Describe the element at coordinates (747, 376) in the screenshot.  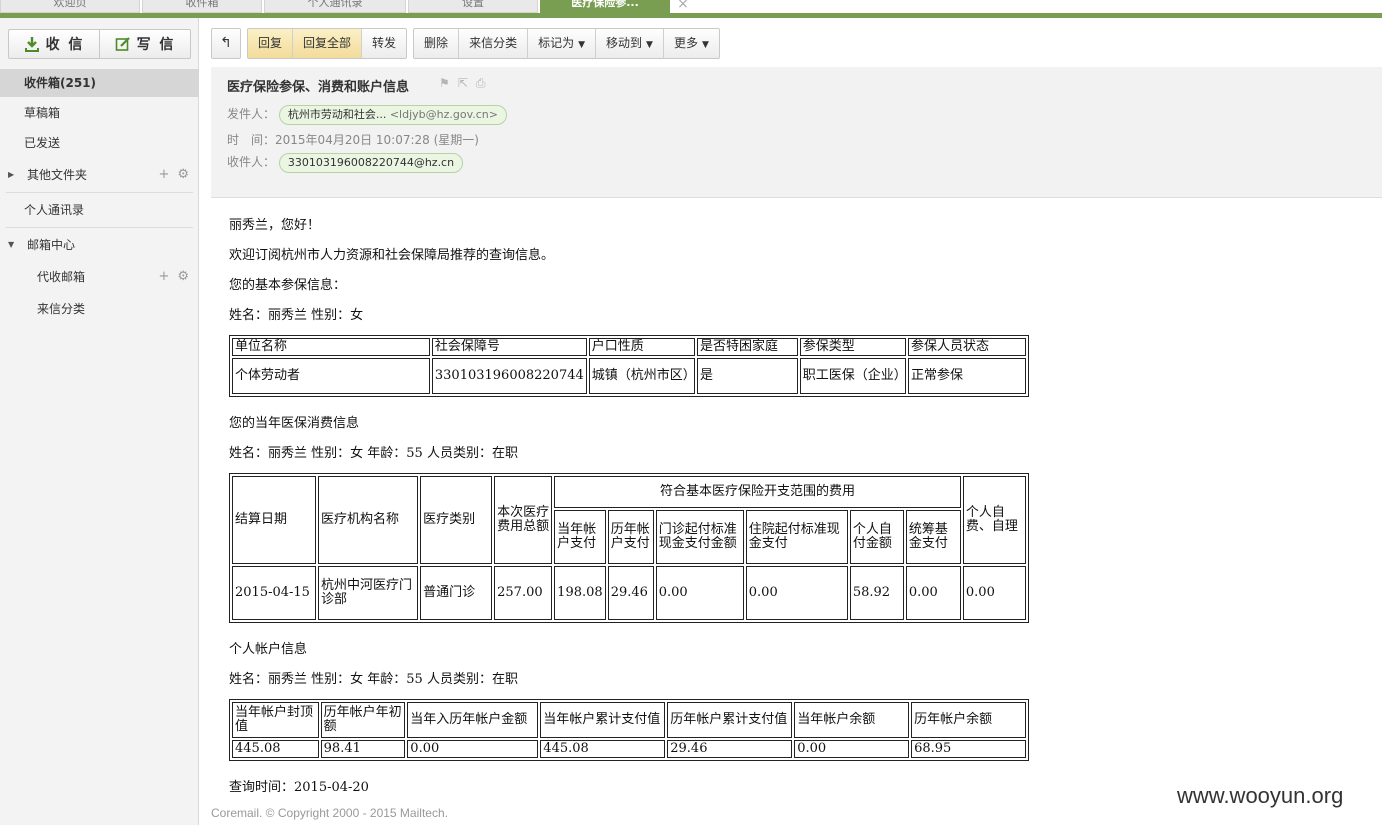
I see `table-cell: 是` at that location.